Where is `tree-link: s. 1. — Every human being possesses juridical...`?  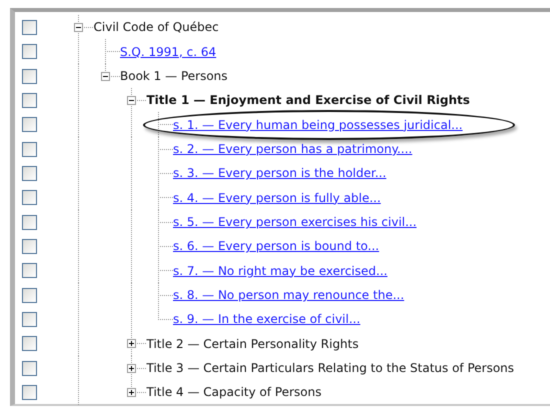
tree-link: s. 1. — Every human being possesses juridical... is located at coordinates (318, 125).